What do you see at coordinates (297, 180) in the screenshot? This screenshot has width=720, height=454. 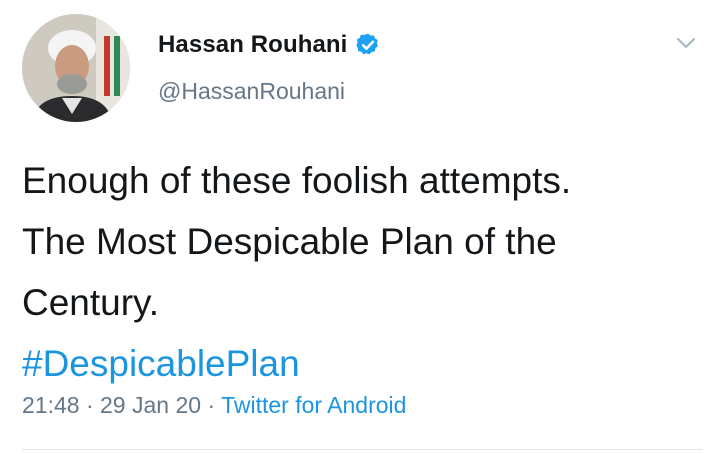 I see `tweet-text-line: Enough of these foolish attempts.` at bounding box center [297, 180].